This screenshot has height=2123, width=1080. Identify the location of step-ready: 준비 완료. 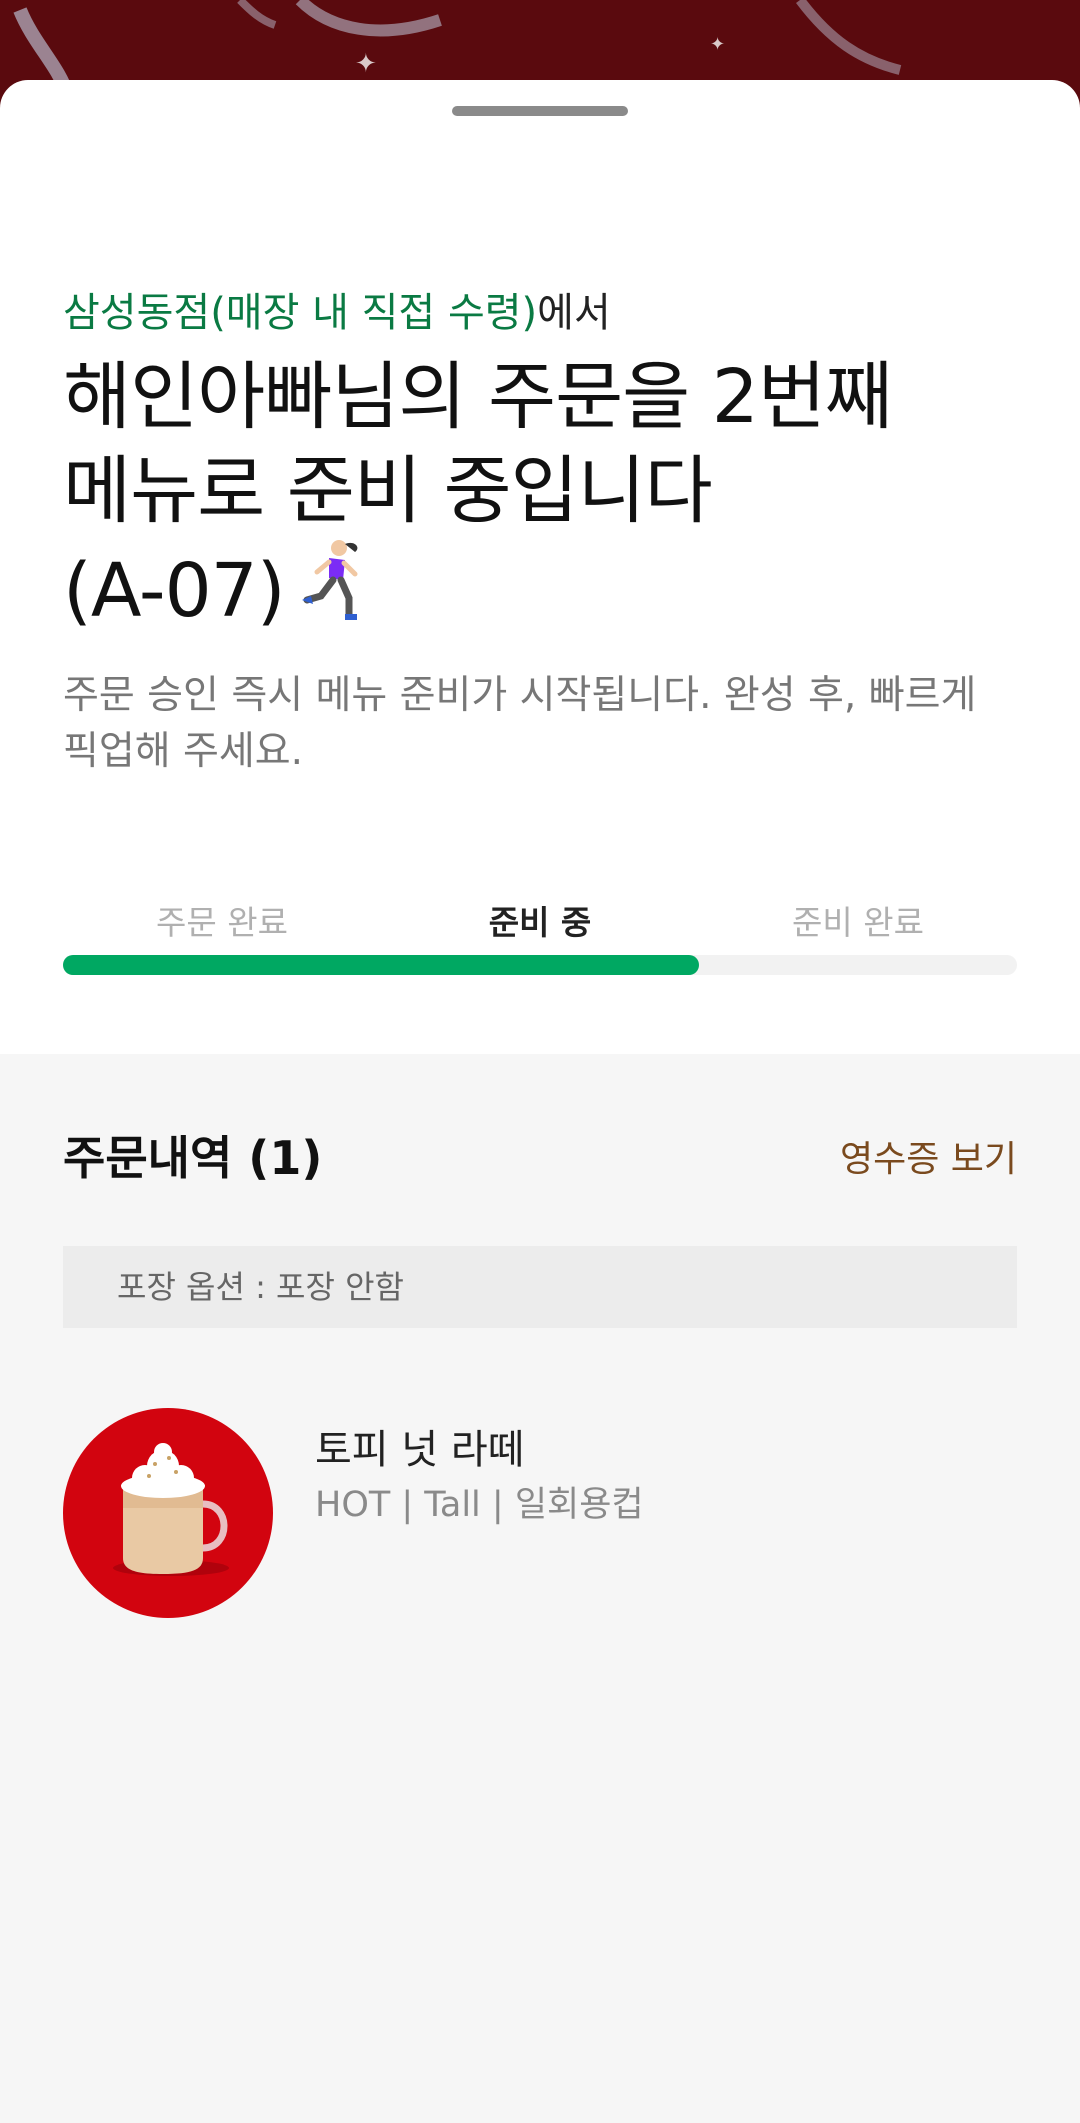
(858, 922).